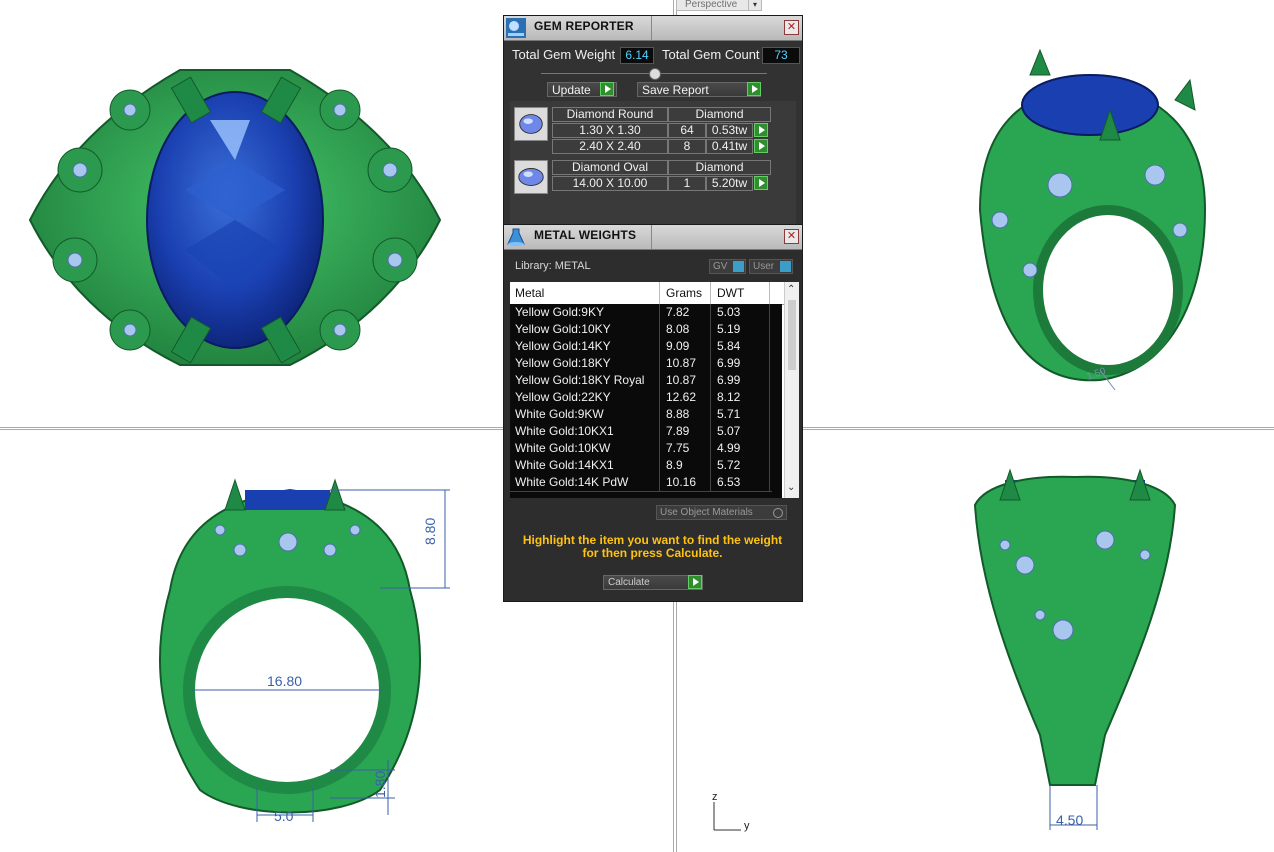 The width and height of the screenshot is (1274, 852). Describe the element at coordinates (729, 130) in the screenshot. I see `gem-weight-cell: 0.53tw` at that location.